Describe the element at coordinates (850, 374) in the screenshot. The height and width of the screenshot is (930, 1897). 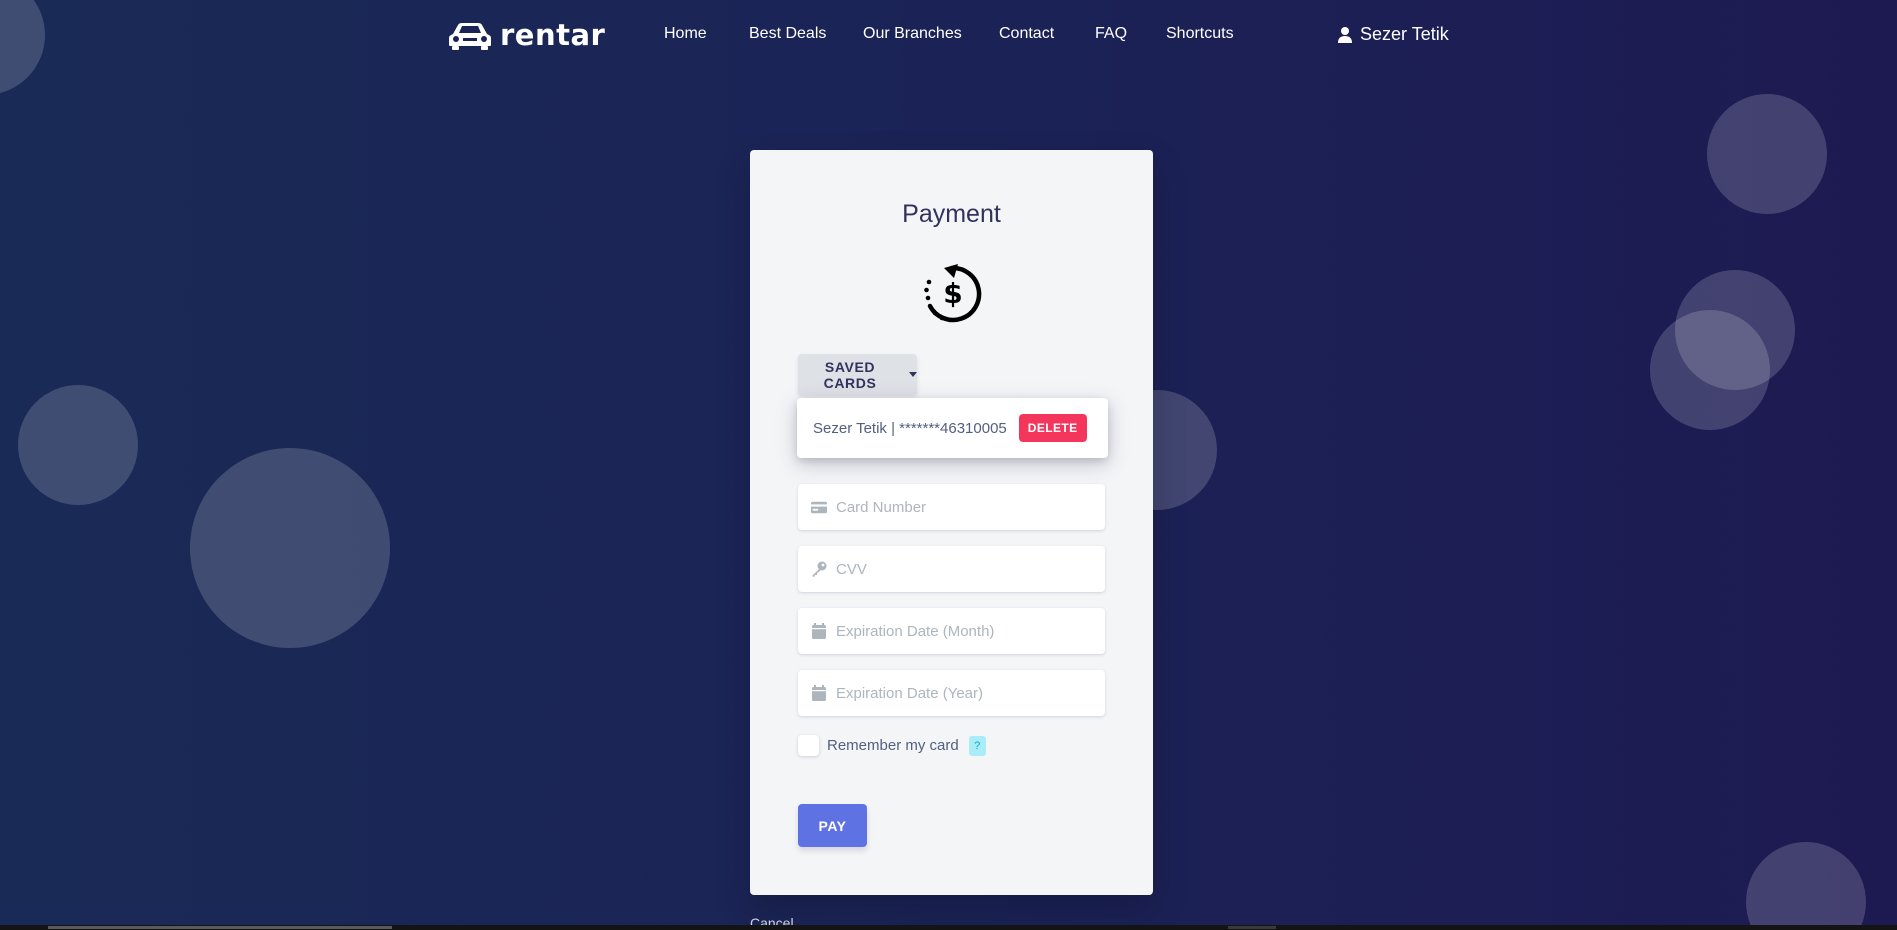
I see `saved-cards-label: SAVED CARDS` at that location.